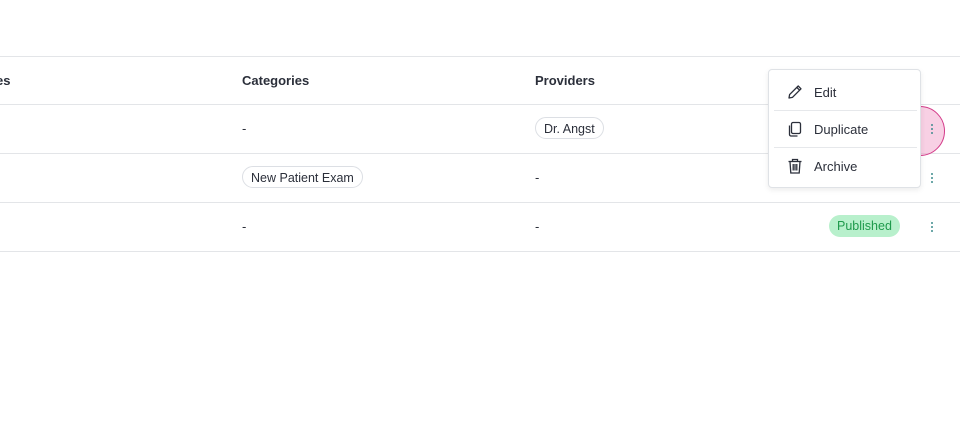 This screenshot has width=960, height=441. I want to click on trash-icon, so click(795, 166).